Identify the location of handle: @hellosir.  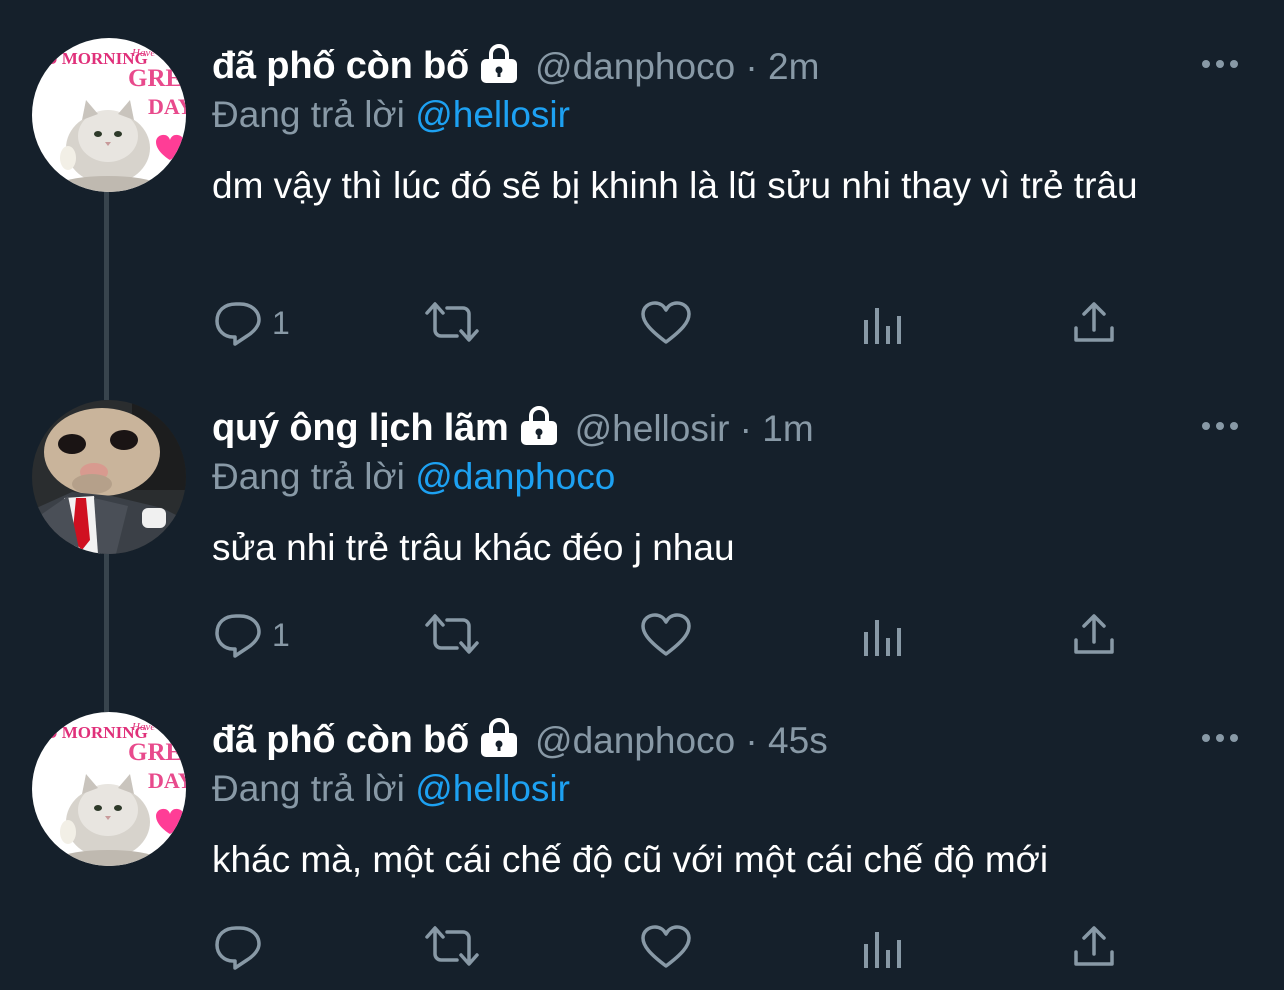
(652, 429).